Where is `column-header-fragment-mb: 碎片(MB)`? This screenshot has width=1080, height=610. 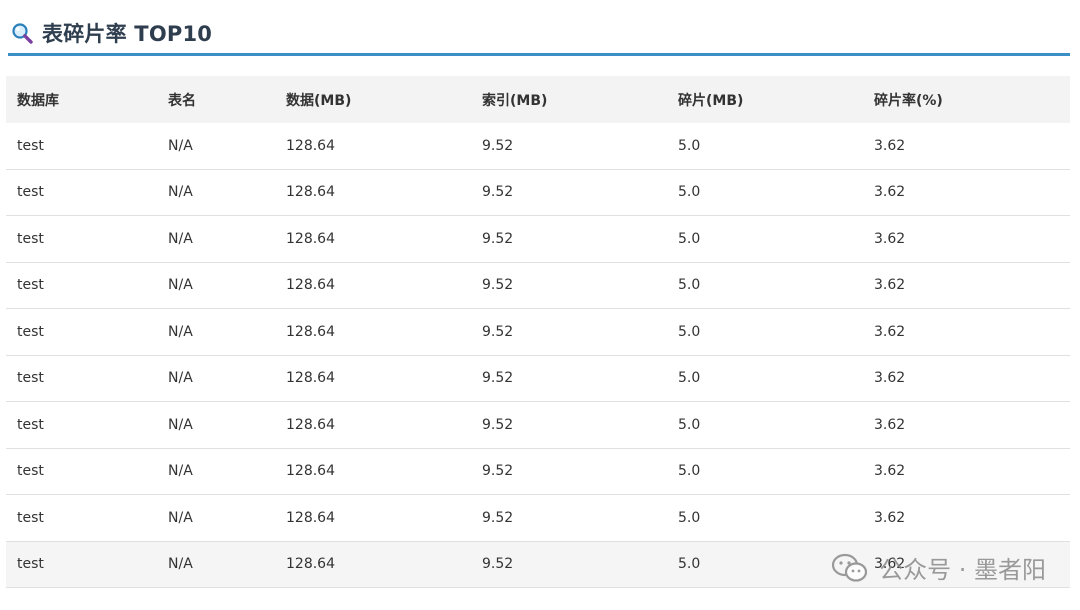 column-header-fragment-mb: 碎片(MB) is located at coordinates (711, 100).